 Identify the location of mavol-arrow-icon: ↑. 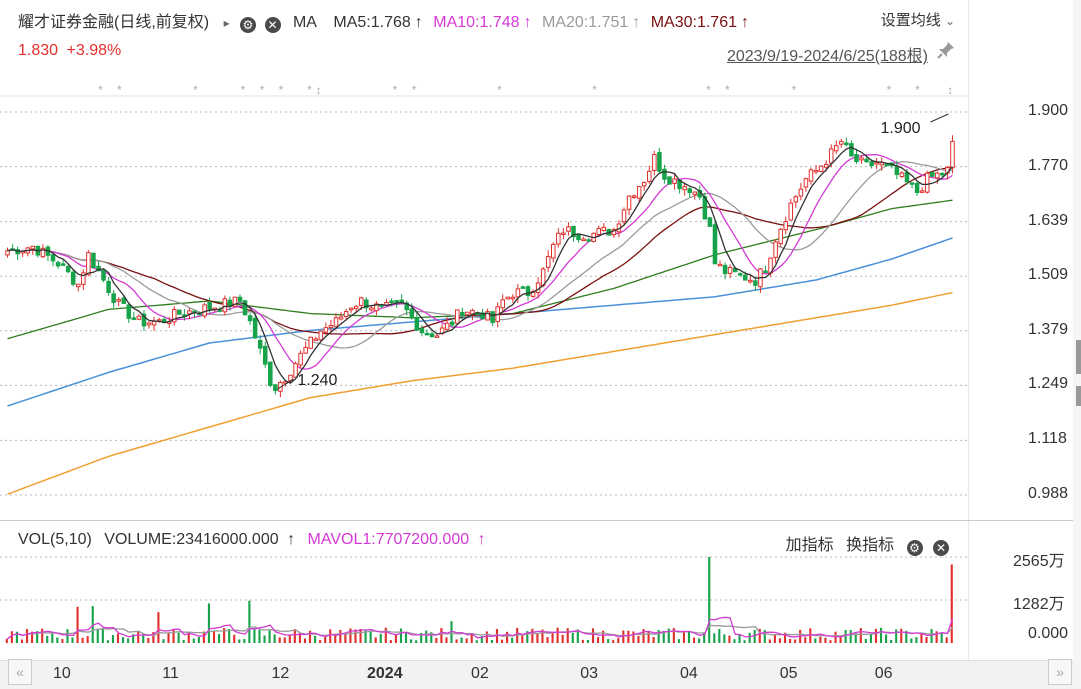
(481, 539).